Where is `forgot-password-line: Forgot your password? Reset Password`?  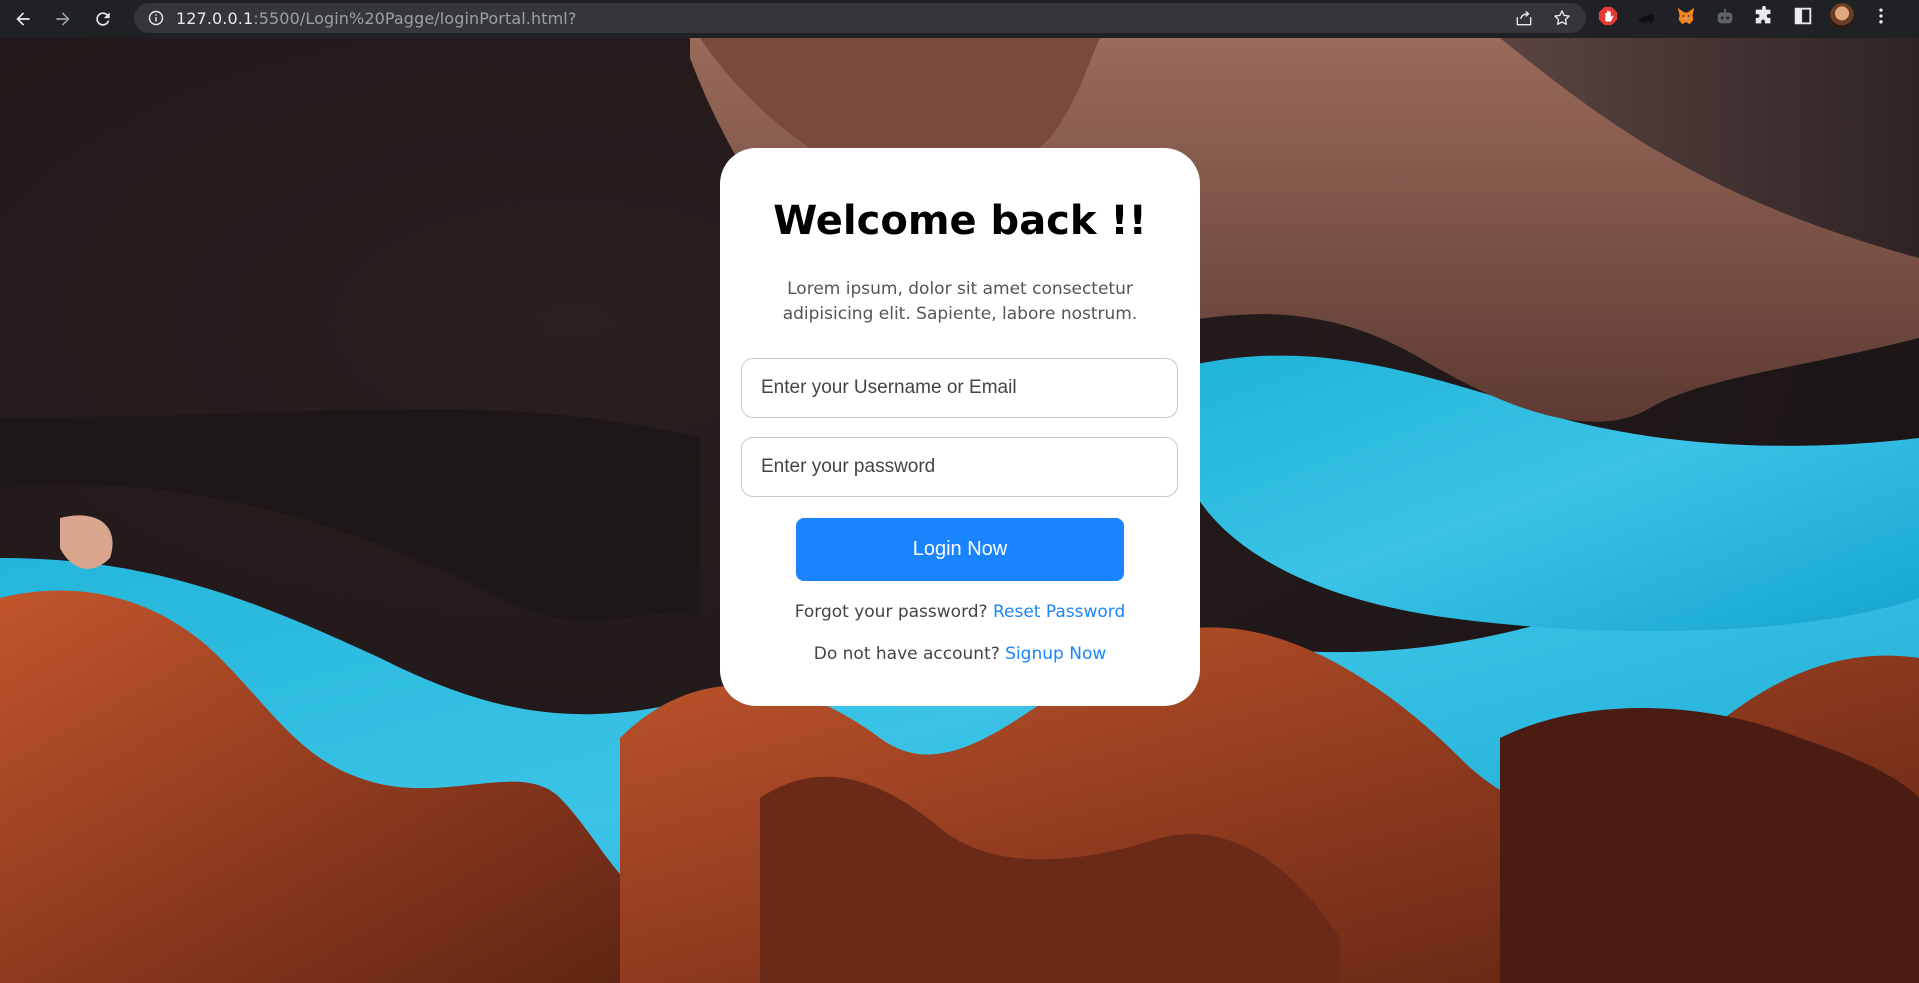
forgot-password-line: Forgot your password? Reset Password is located at coordinates (960, 612).